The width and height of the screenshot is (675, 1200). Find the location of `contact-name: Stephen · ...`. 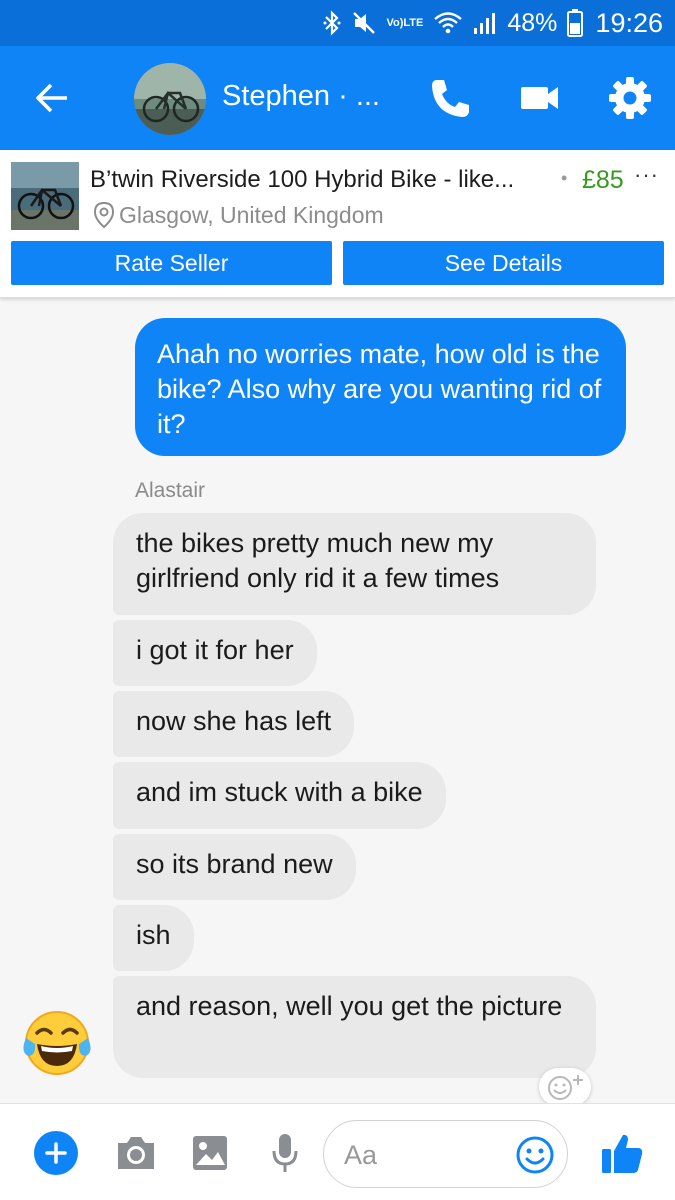

contact-name: Stephen · ... is located at coordinates (301, 96).